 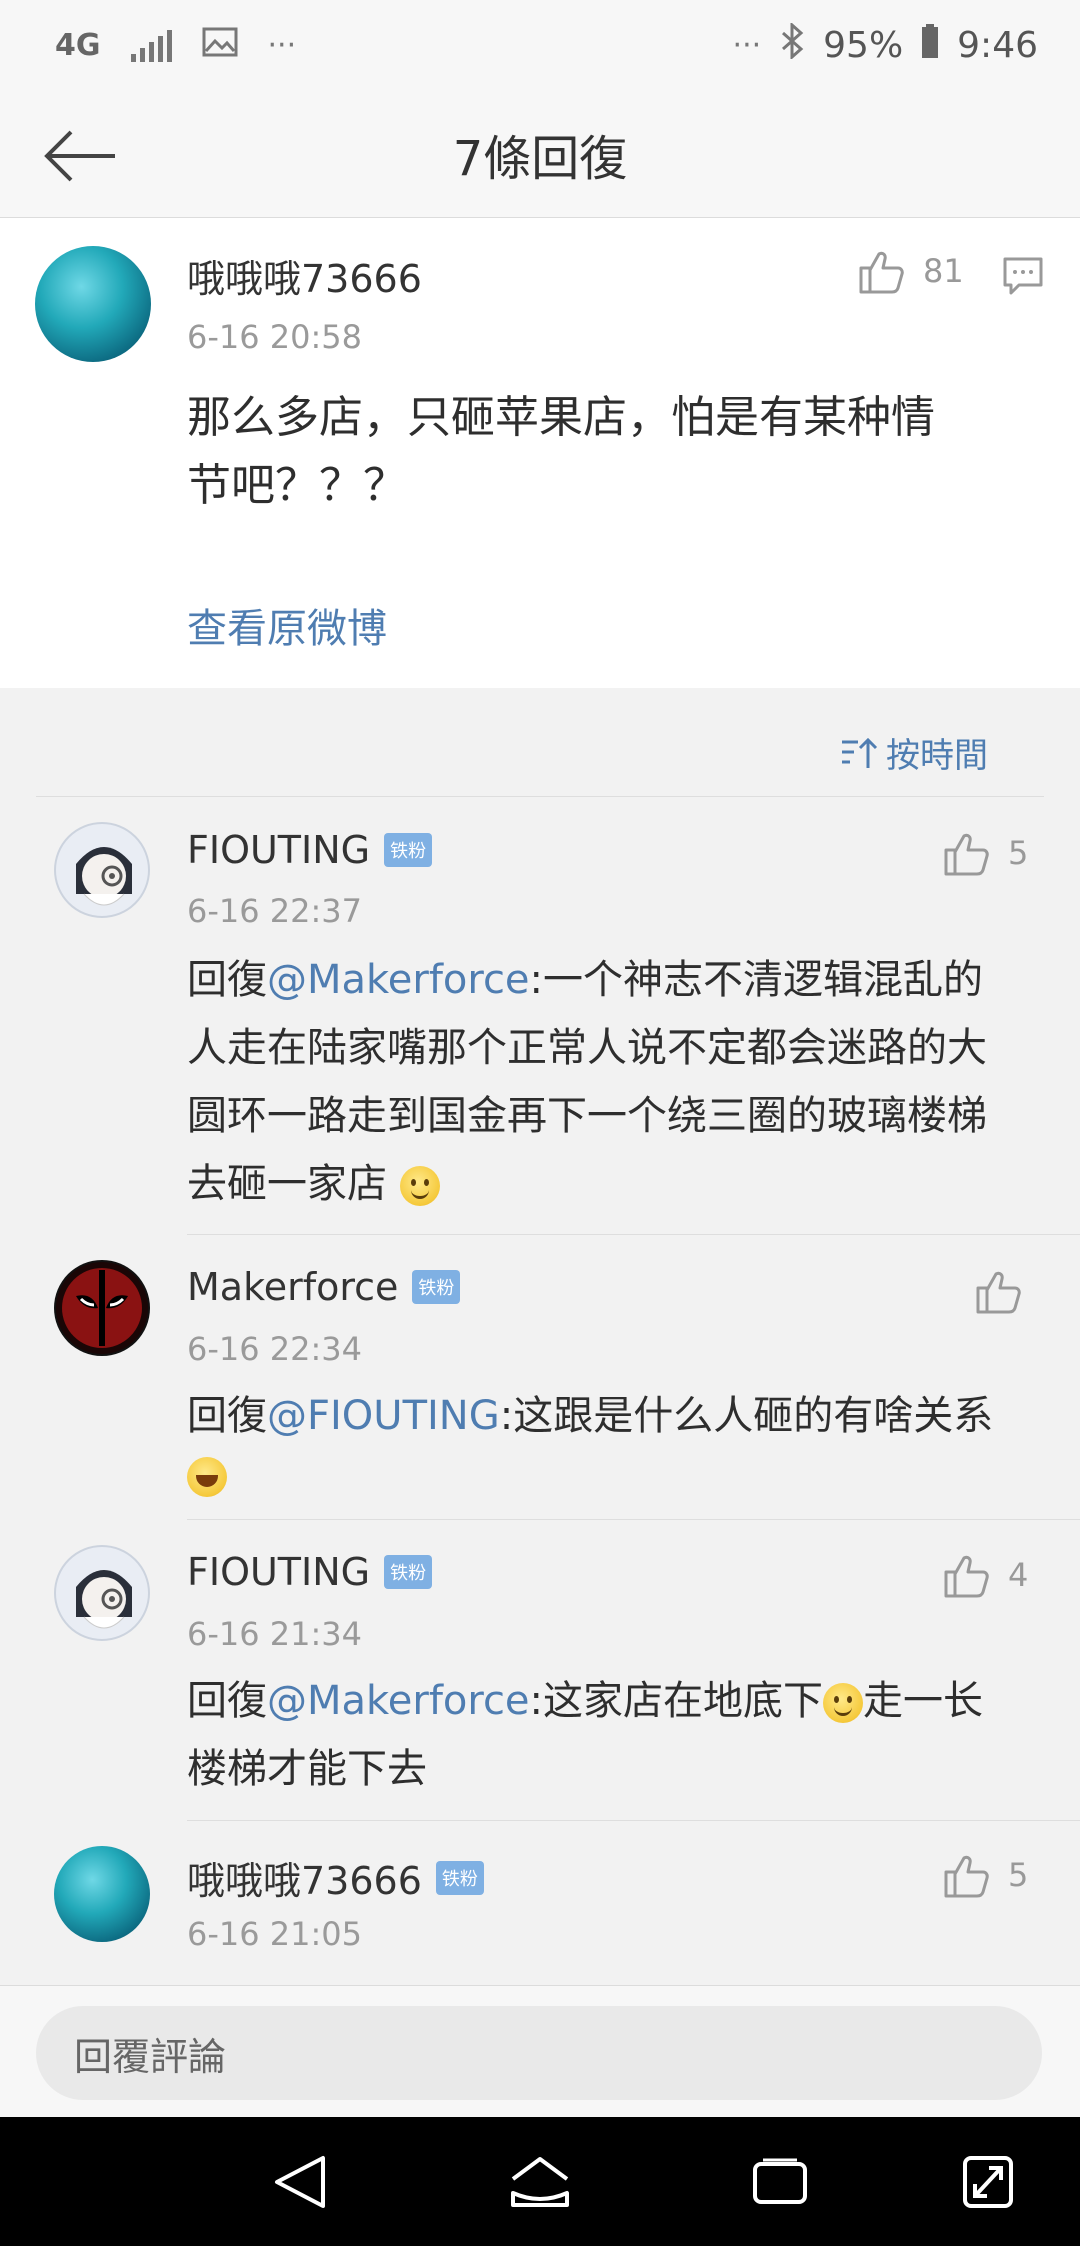 I want to click on content-line, so click(x=622, y=1475).